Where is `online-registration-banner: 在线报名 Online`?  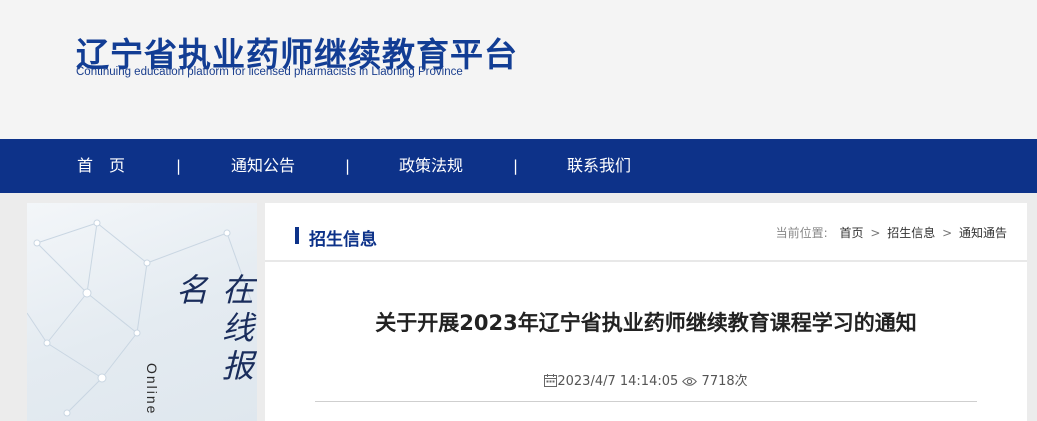 online-registration-banner: 在线报名 Online is located at coordinates (142, 312).